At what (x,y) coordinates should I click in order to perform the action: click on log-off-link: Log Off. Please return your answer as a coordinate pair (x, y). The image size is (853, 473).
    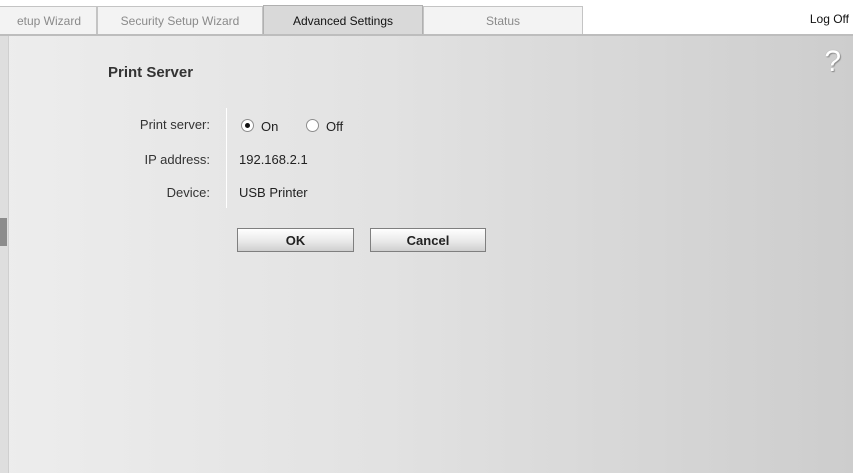
    Looking at the image, I should click on (829, 19).